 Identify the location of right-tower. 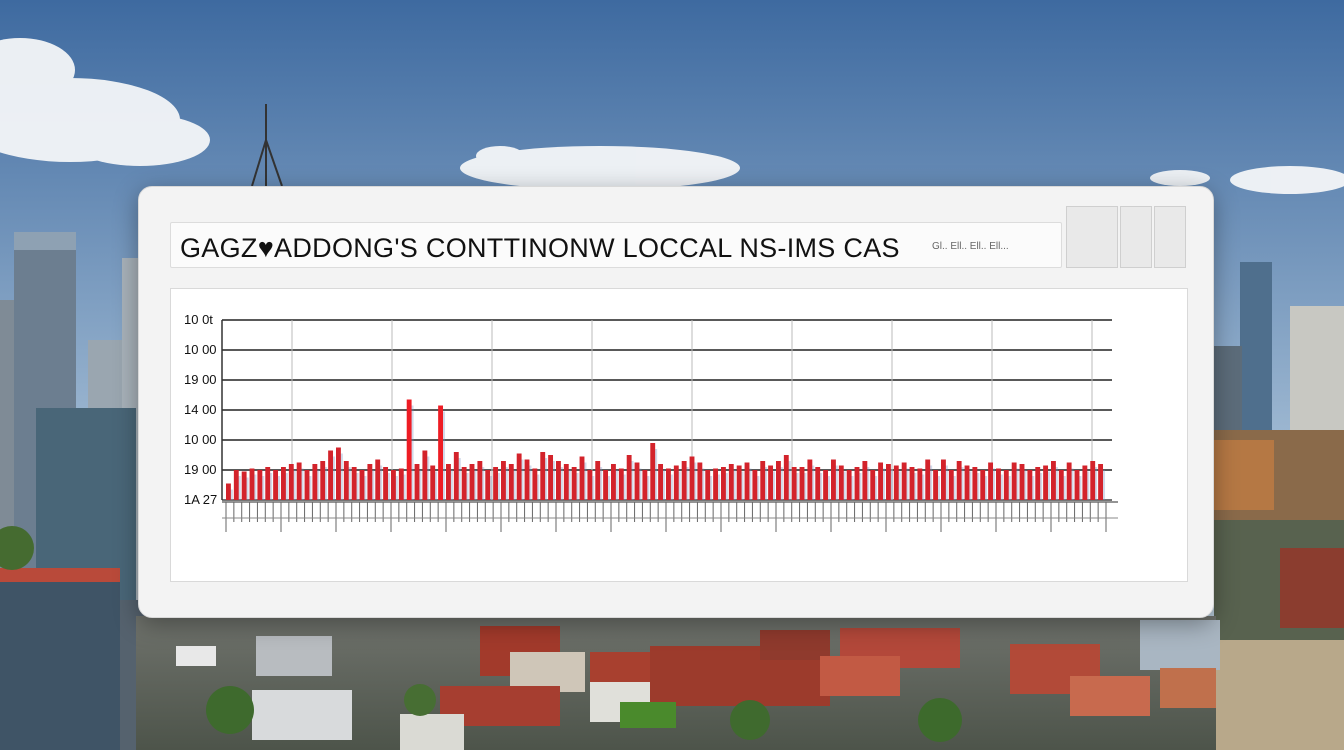
(1256, 347).